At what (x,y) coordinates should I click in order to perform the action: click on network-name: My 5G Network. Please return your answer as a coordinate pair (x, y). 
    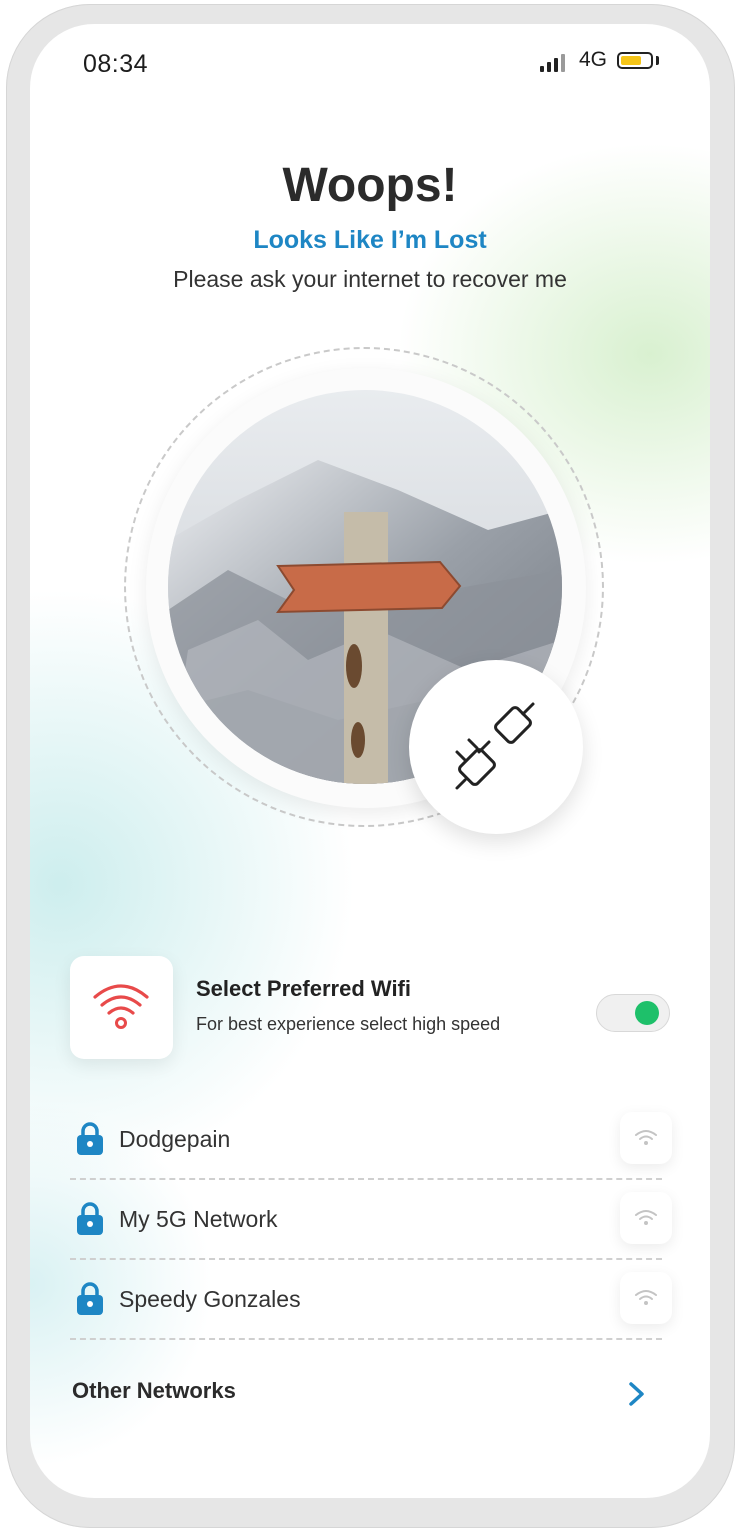
    Looking at the image, I should click on (198, 1219).